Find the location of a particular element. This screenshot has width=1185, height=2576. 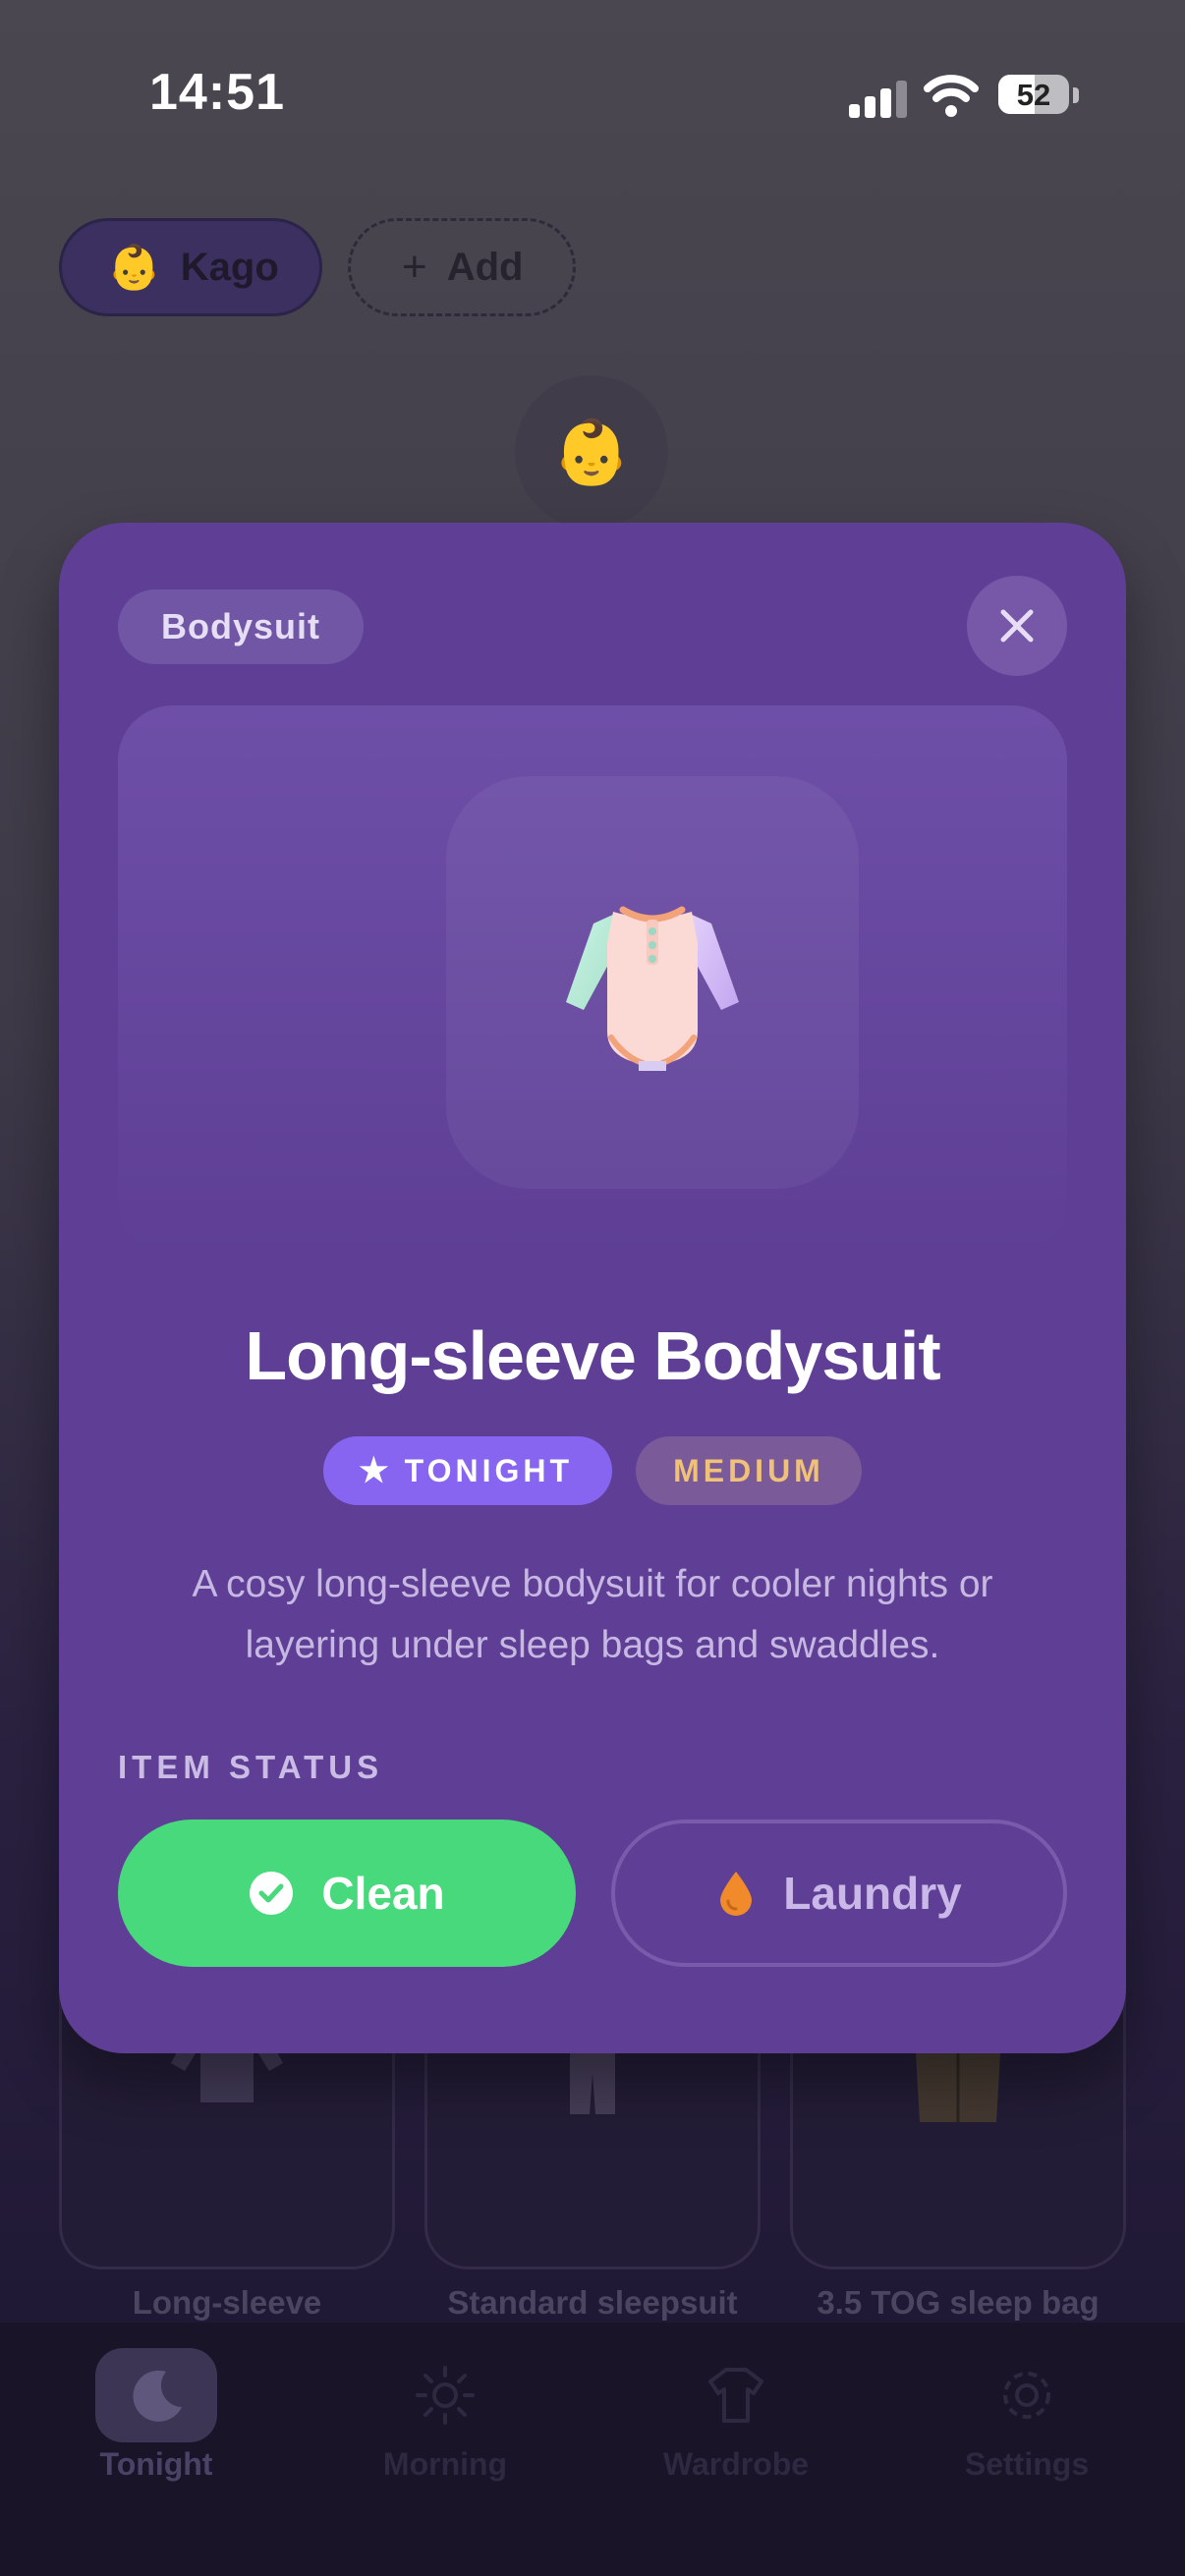

gear-icon is located at coordinates (1026, 2395).